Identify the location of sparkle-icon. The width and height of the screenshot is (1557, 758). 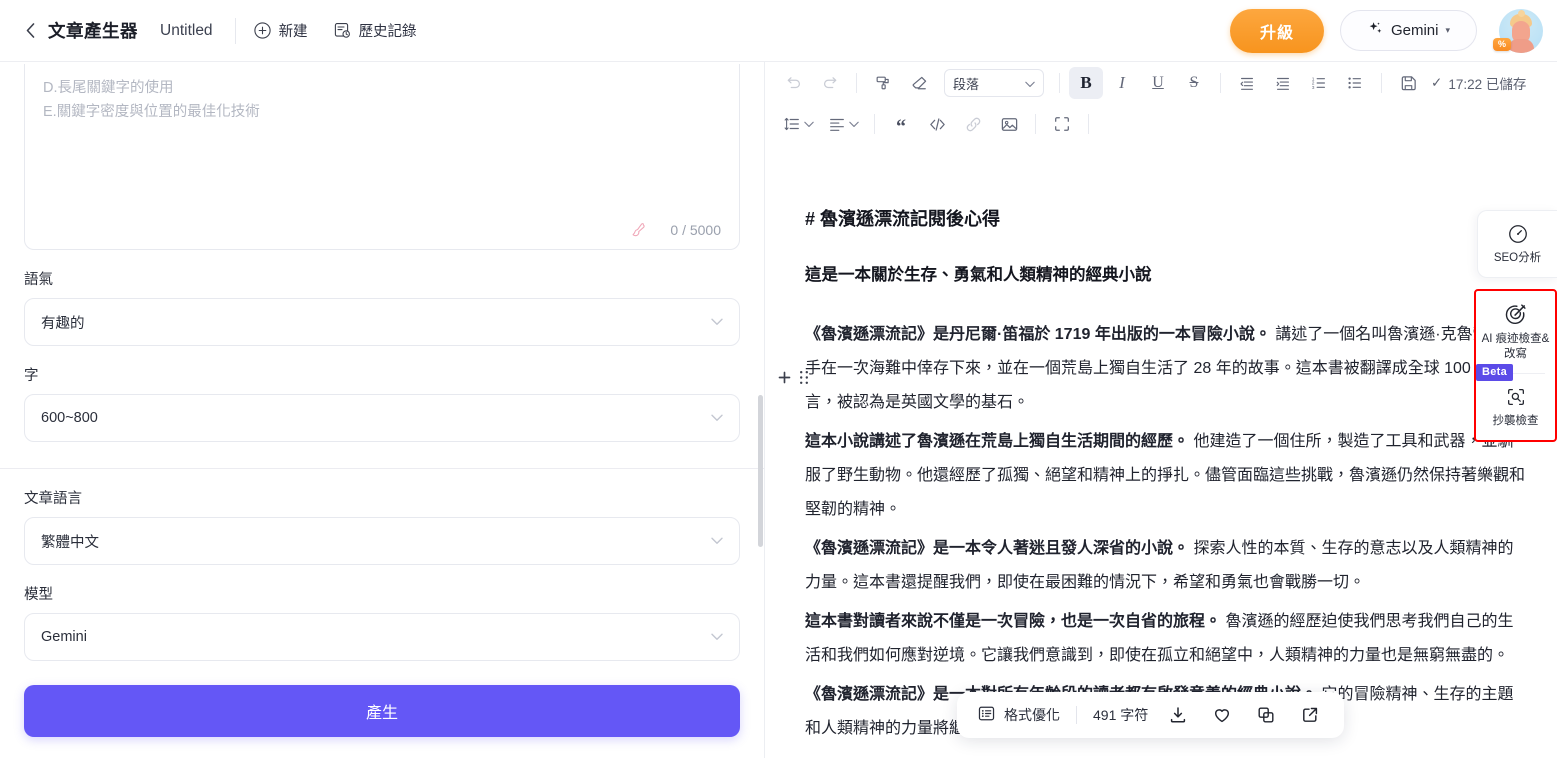
(1375, 30).